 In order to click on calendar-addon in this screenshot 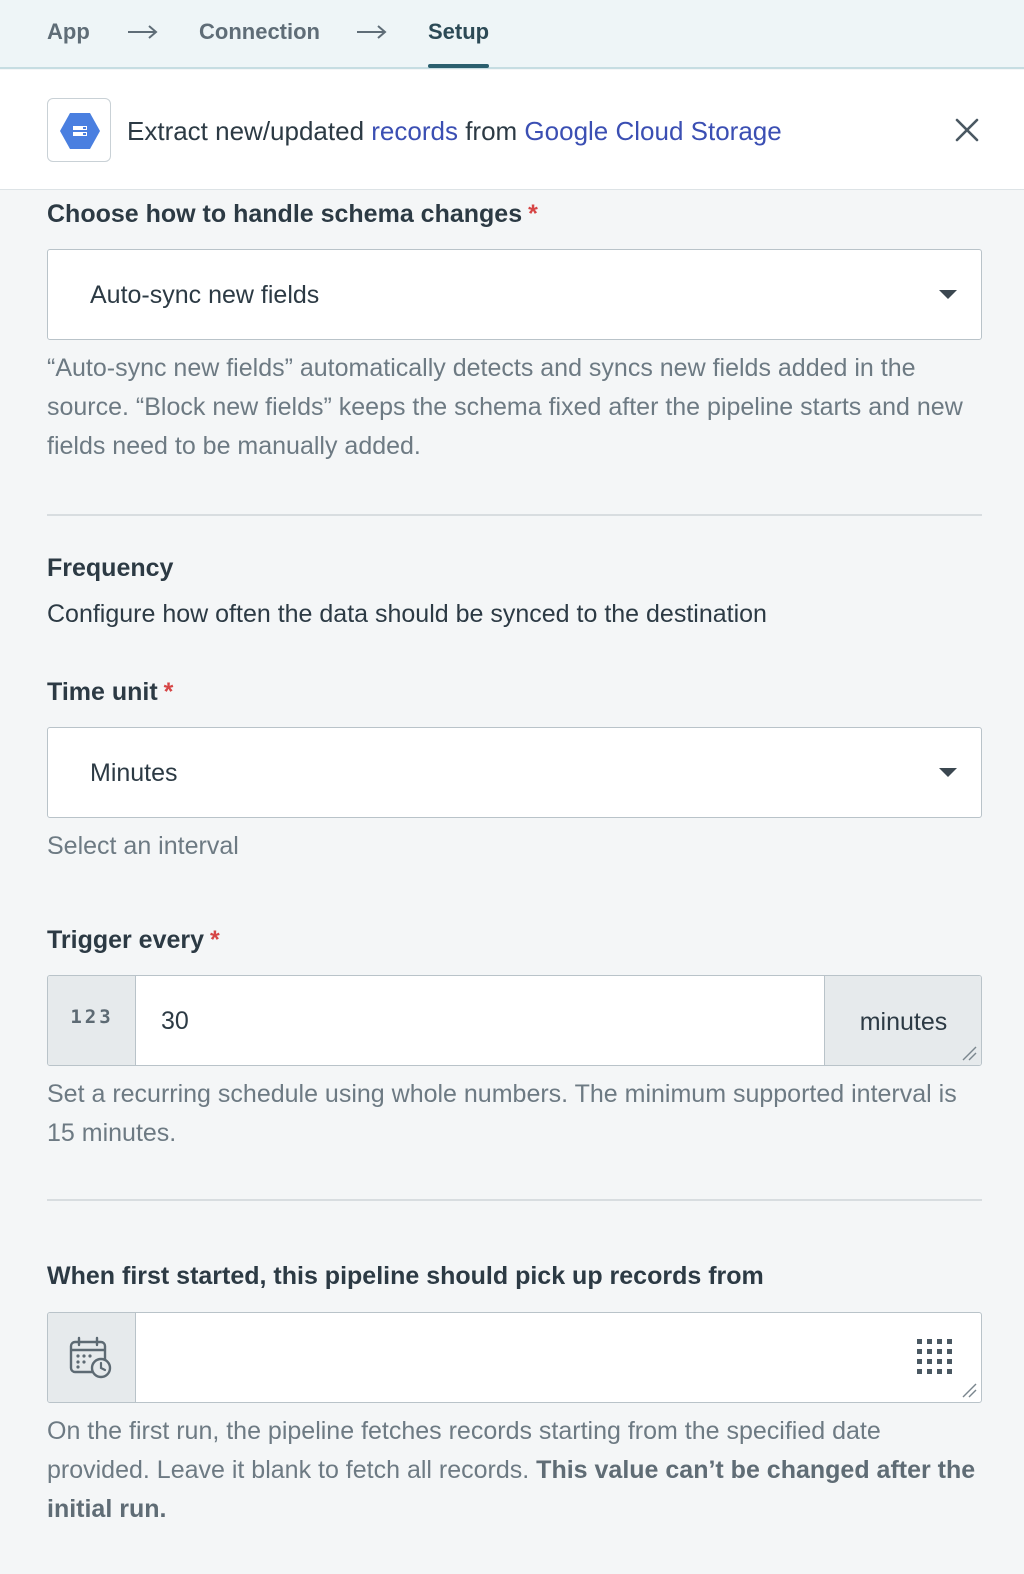, I will do `click(92, 1357)`.